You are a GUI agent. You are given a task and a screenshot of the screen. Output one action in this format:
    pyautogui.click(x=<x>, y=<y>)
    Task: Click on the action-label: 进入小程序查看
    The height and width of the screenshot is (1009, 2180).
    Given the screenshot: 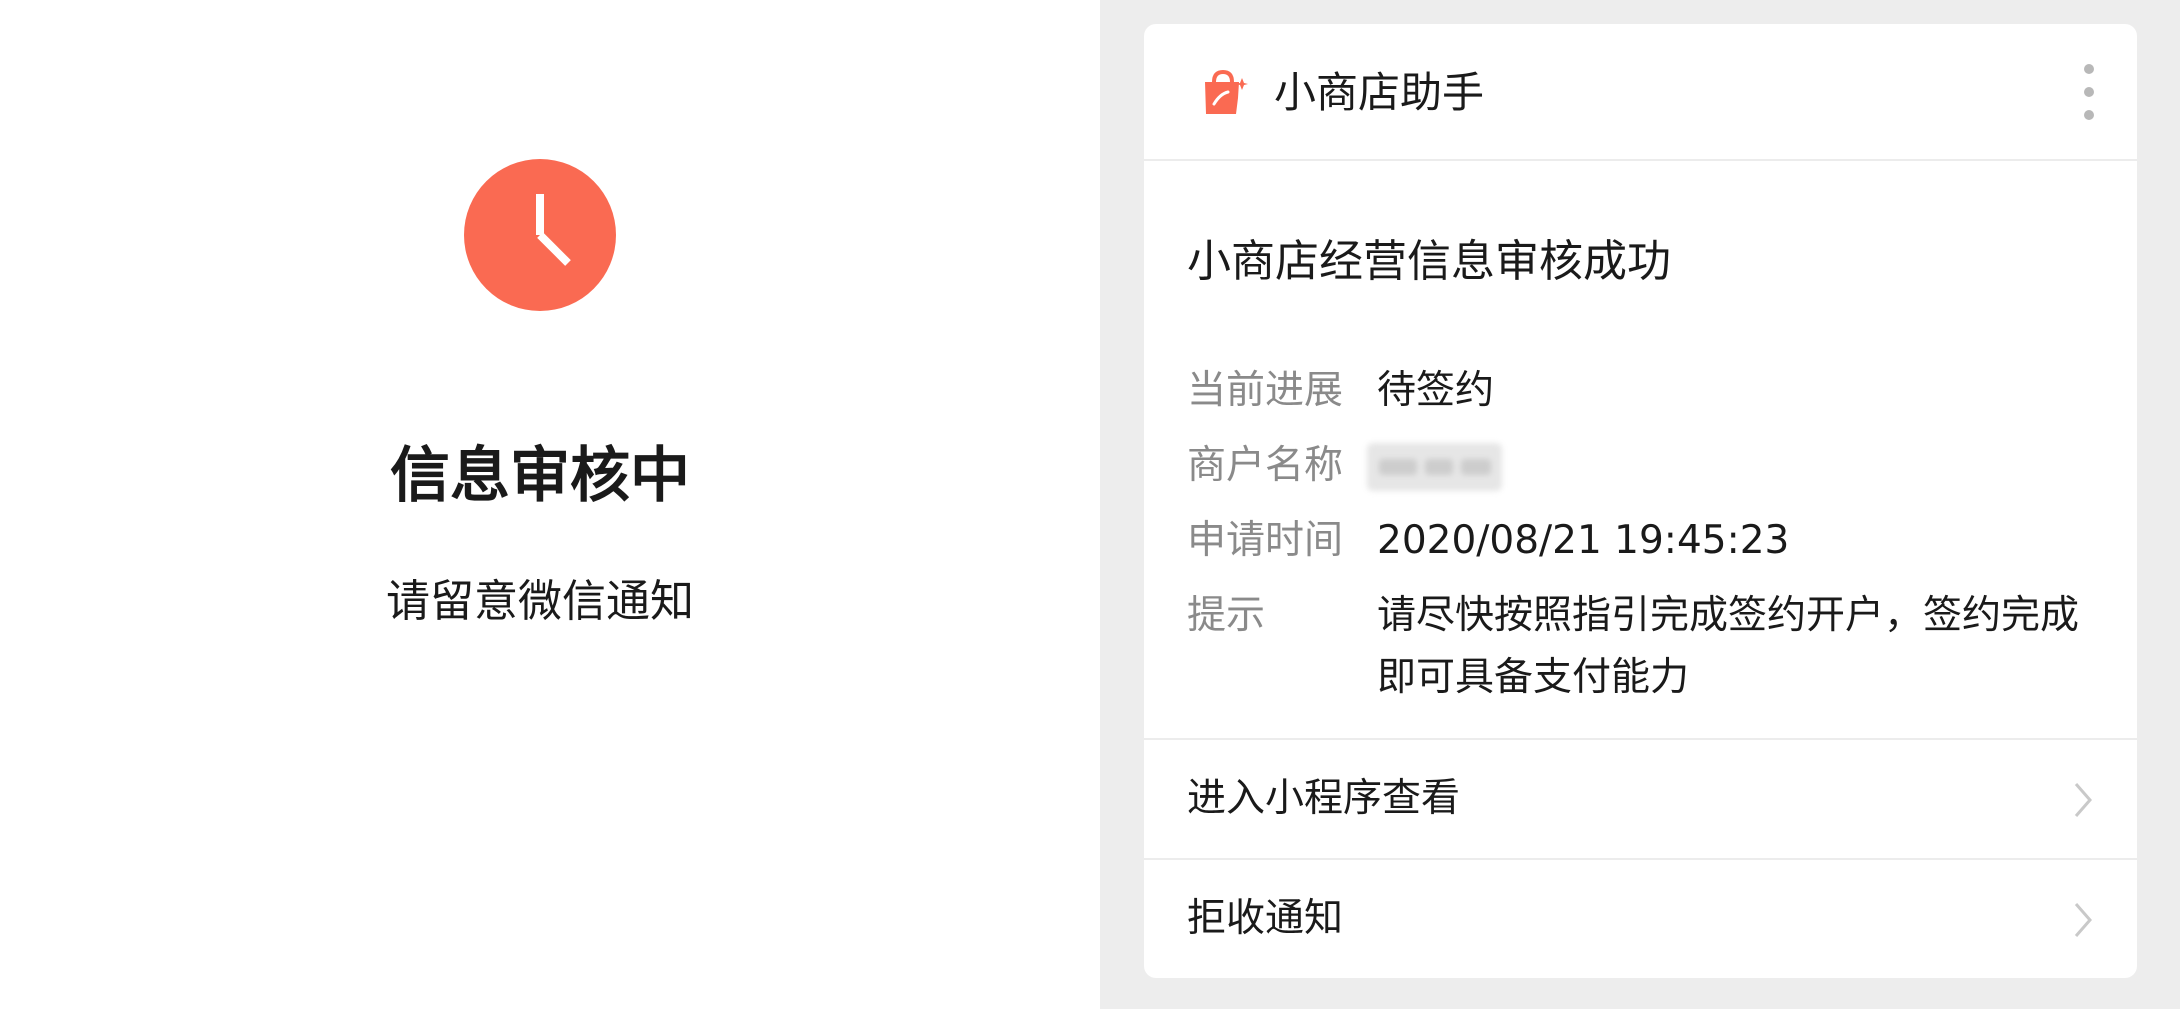 What is the action you would take?
    pyautogui.click(x=1324, y=798)
    